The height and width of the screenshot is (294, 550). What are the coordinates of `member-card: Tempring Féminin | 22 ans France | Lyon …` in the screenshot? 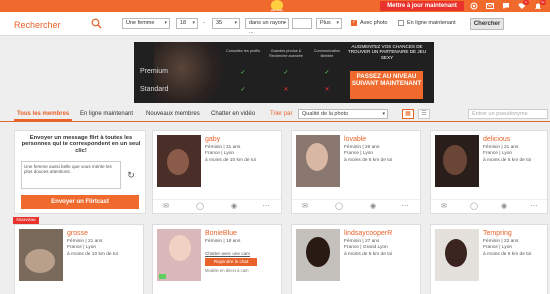 It's located at (489, 259).